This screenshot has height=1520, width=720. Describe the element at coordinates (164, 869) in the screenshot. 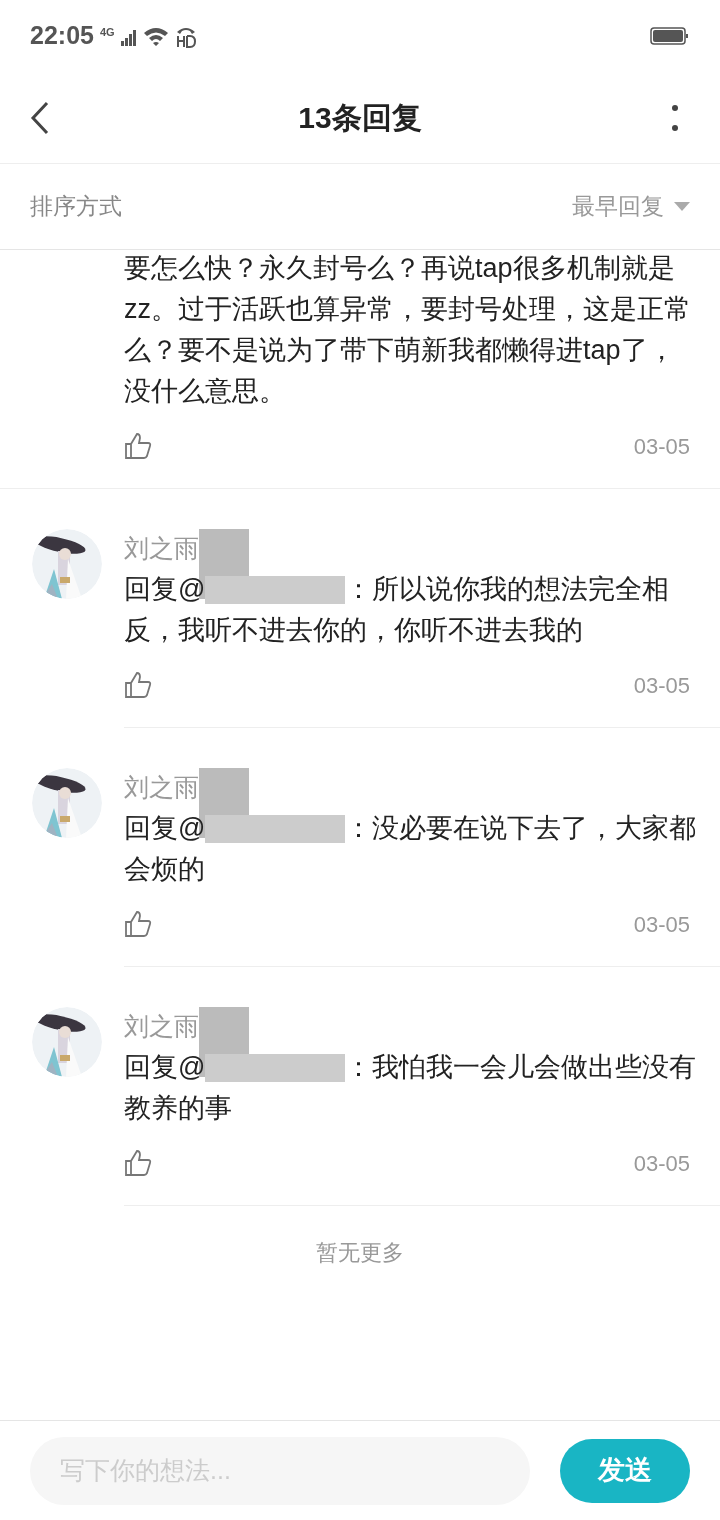

I see `reply-text: 会烦的` at that location.